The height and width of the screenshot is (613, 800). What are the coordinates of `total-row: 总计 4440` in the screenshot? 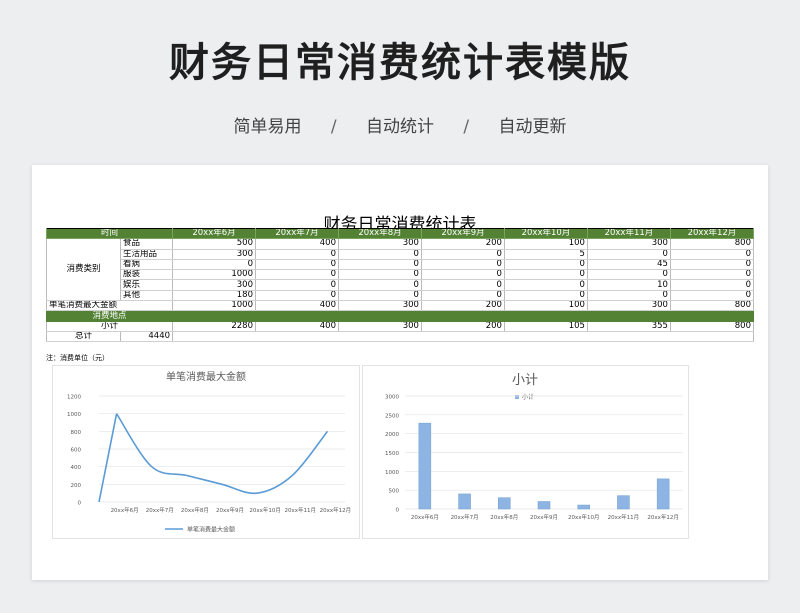 It's located at (400, 337).